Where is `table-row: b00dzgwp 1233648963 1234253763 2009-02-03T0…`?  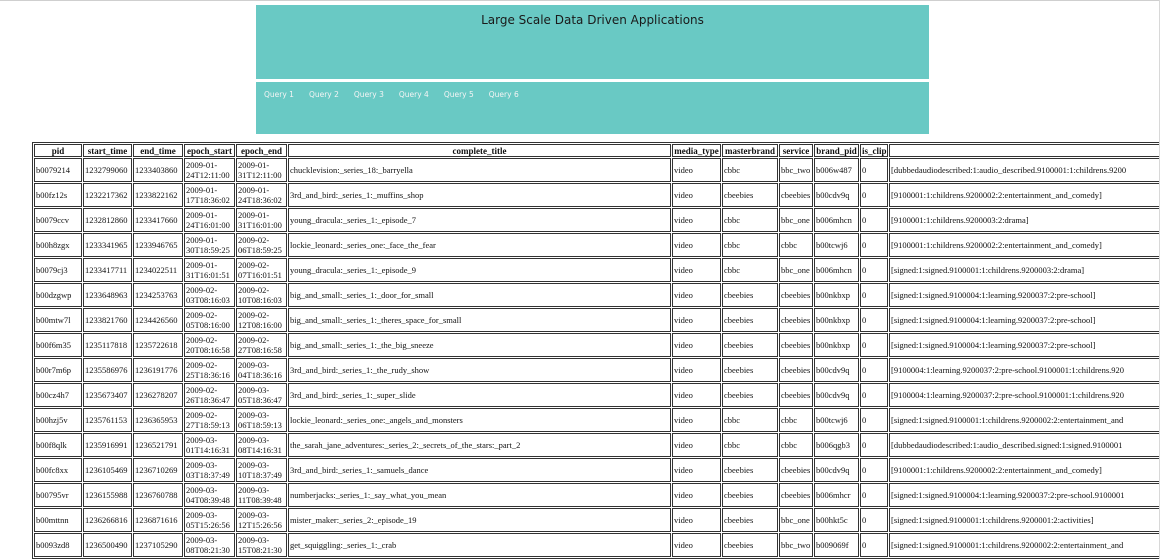
table-row: b00dzgwp 1233648963 1234253763 2009-02-03T0… is located at coordinates (596, 295).